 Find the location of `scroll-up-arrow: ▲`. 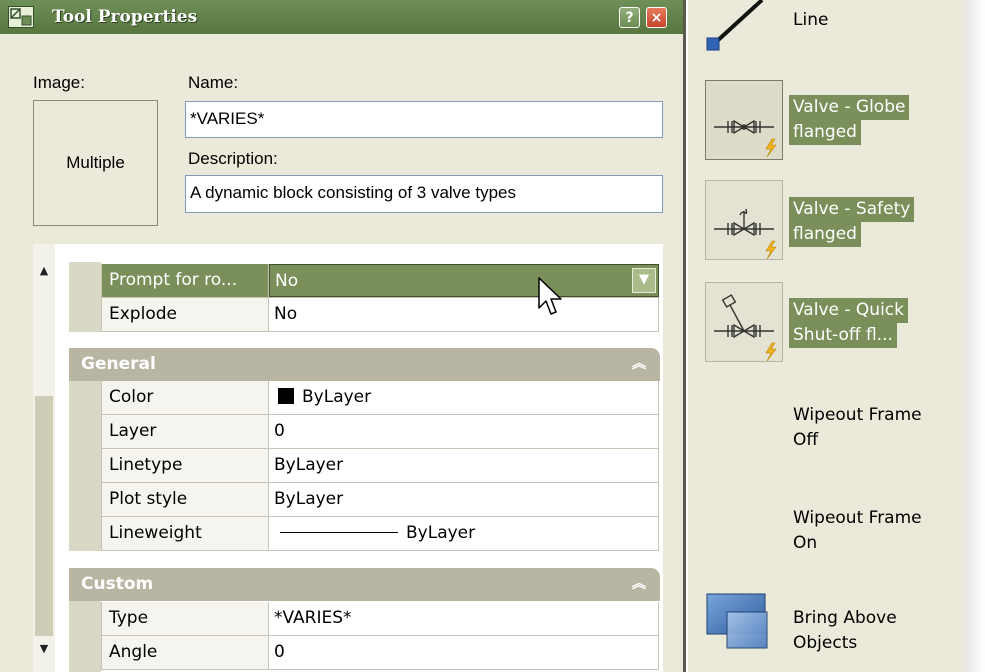

scroll-up-arrow: ▲ is located at coordinates (44, 271).